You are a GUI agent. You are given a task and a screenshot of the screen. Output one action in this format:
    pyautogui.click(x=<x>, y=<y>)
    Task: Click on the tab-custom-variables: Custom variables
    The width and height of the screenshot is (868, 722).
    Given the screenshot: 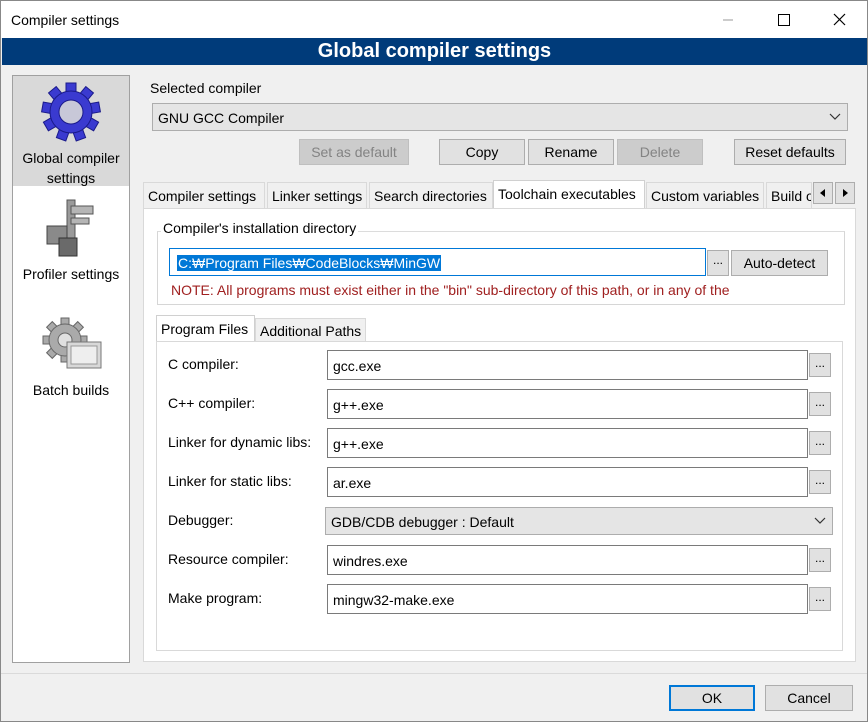 What is the action you would take?
    pyautogui.click(x=705, y=195)
    